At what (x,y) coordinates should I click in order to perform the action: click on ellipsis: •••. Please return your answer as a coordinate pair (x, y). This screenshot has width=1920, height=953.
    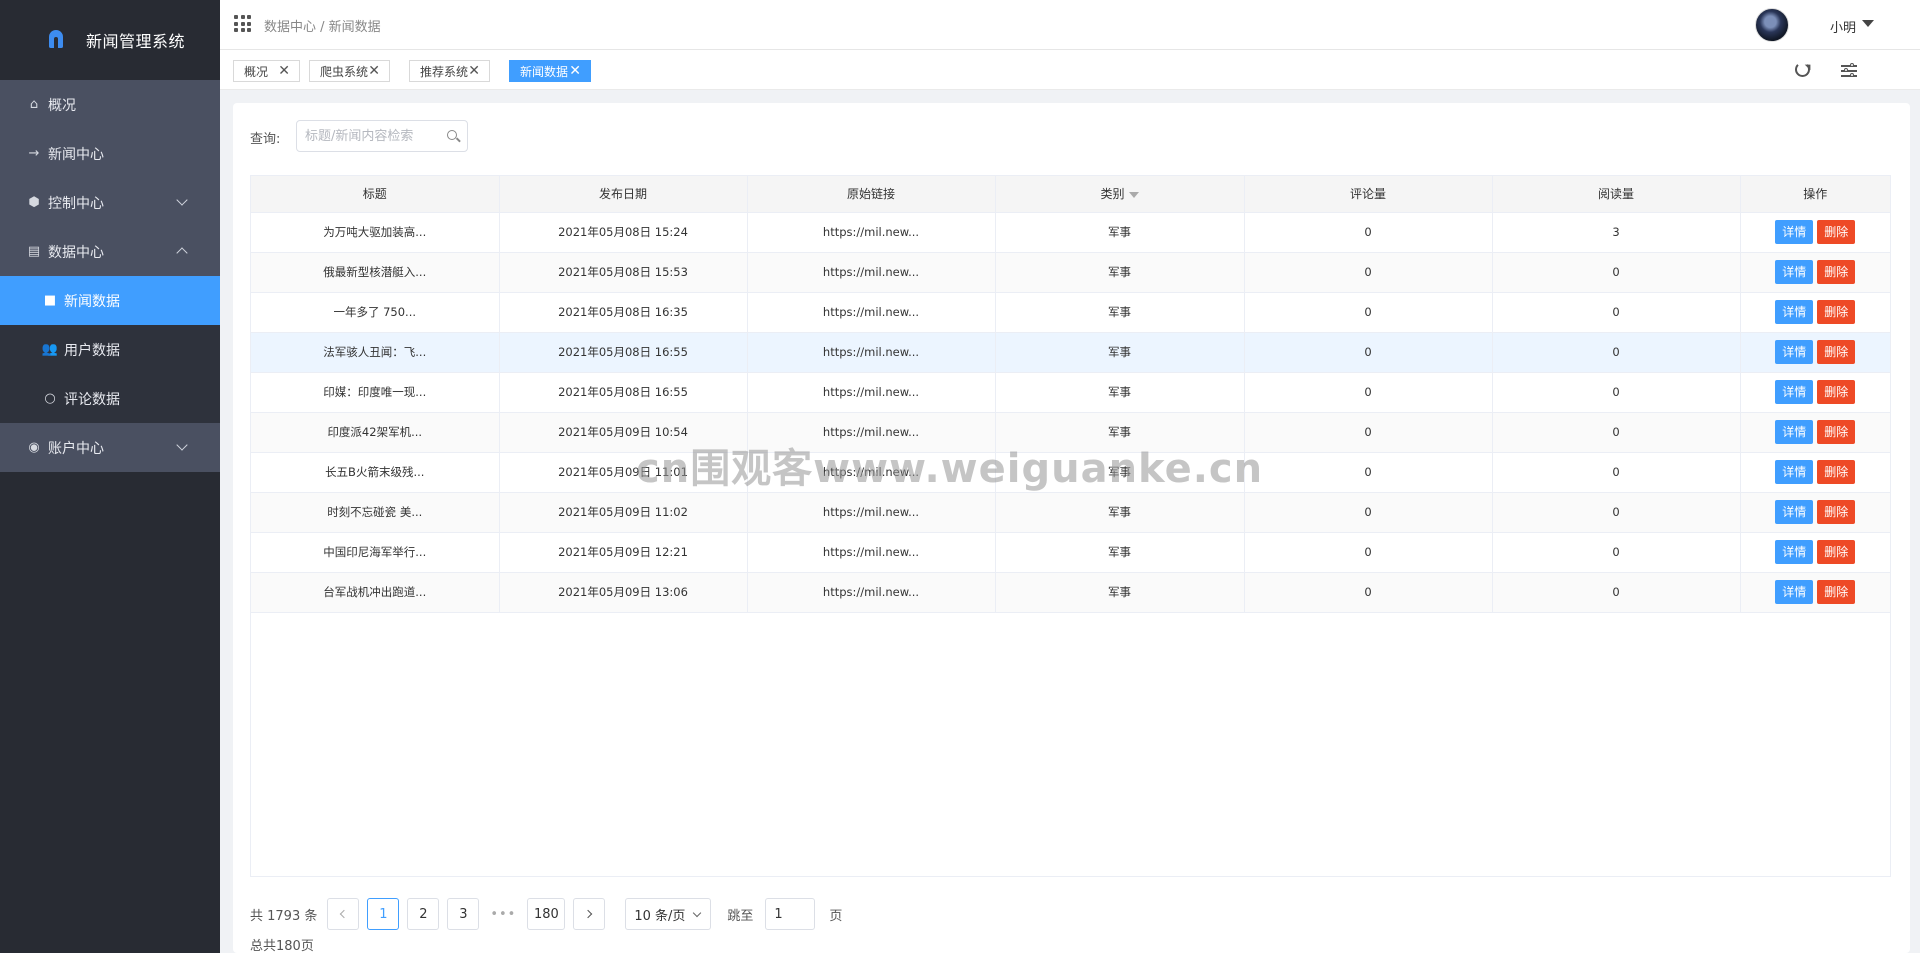
    Looking at the image, I should click on (503, 914).